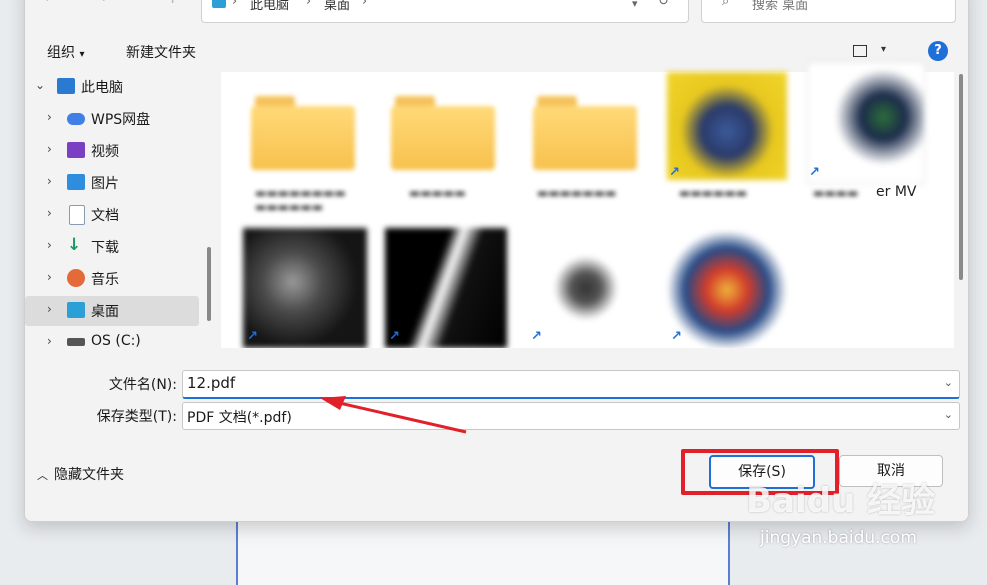 The height and width of the screenshot is (585, 987). I want to click on annotation-arrow-head, so click(333, 403).